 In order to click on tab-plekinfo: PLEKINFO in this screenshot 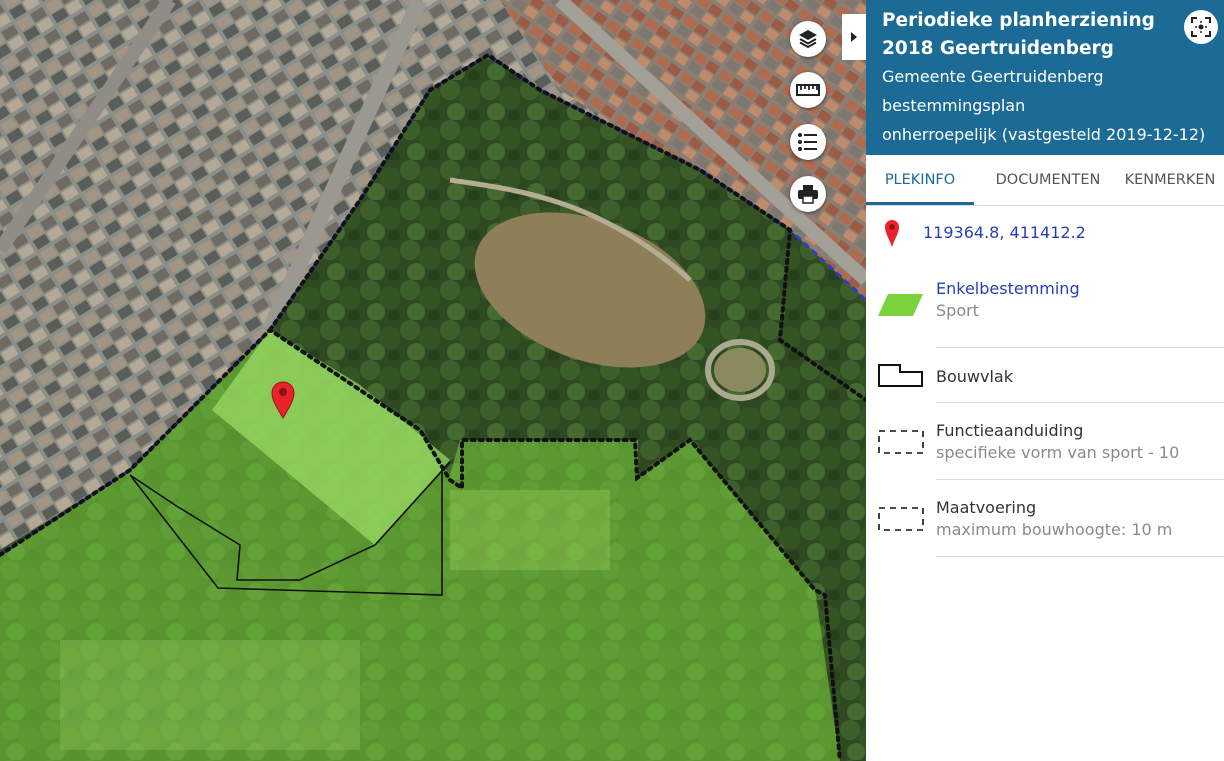, I will do `click(920, 180)`.